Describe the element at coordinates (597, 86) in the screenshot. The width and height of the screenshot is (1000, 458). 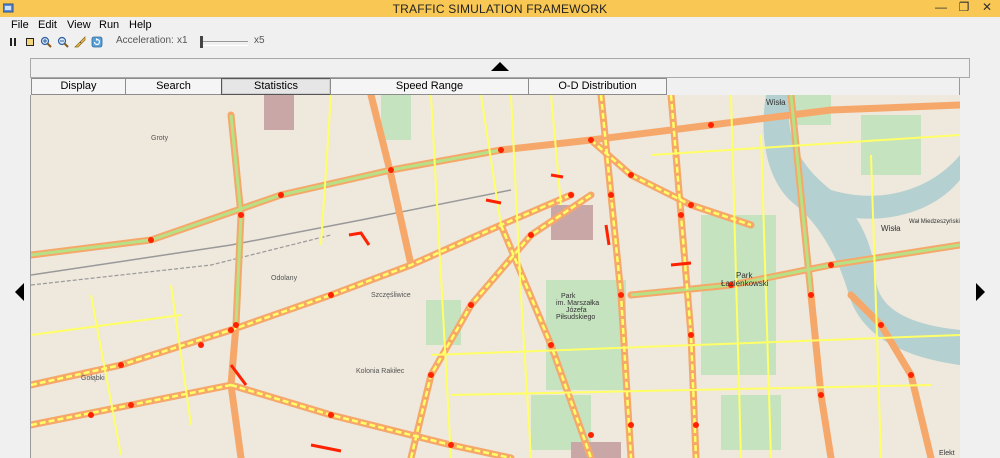
I see `tab-od-distribution: O-D Distribution` at that location.